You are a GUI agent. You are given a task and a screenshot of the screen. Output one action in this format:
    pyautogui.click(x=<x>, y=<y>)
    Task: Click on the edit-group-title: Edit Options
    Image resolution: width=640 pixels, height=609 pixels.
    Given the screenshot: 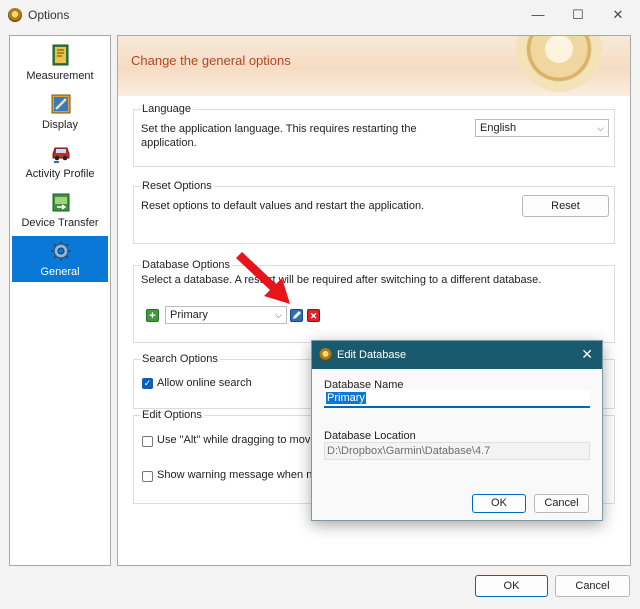 What is the action you would take?
    pyautogui.click(x=172, y=415)
    